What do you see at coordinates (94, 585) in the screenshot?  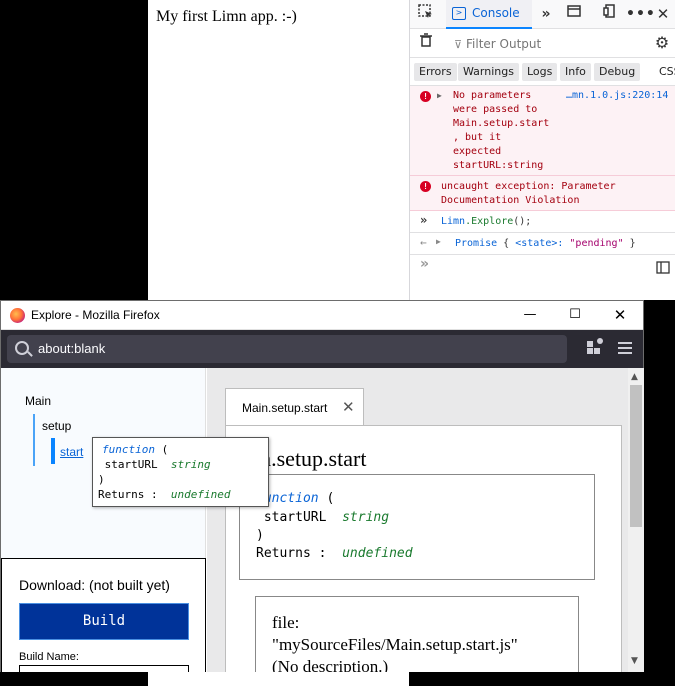 I see `download-status: Download: (not built yet)` at bounding box center [94, 585].